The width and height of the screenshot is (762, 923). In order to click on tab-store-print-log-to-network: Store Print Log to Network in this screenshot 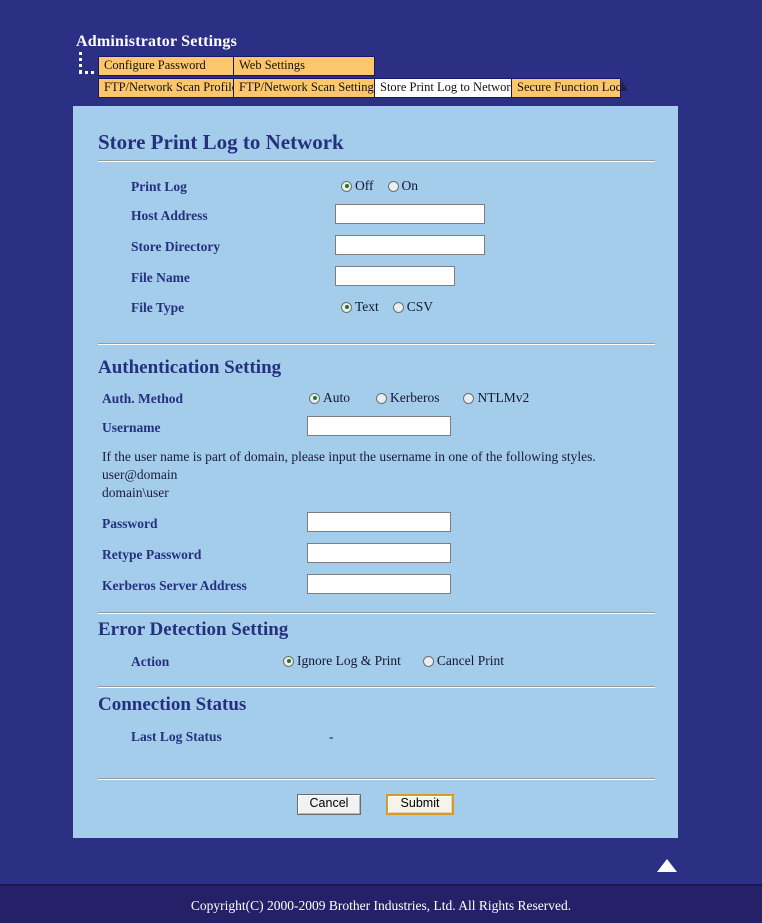, I will do `click(445, 88)`.